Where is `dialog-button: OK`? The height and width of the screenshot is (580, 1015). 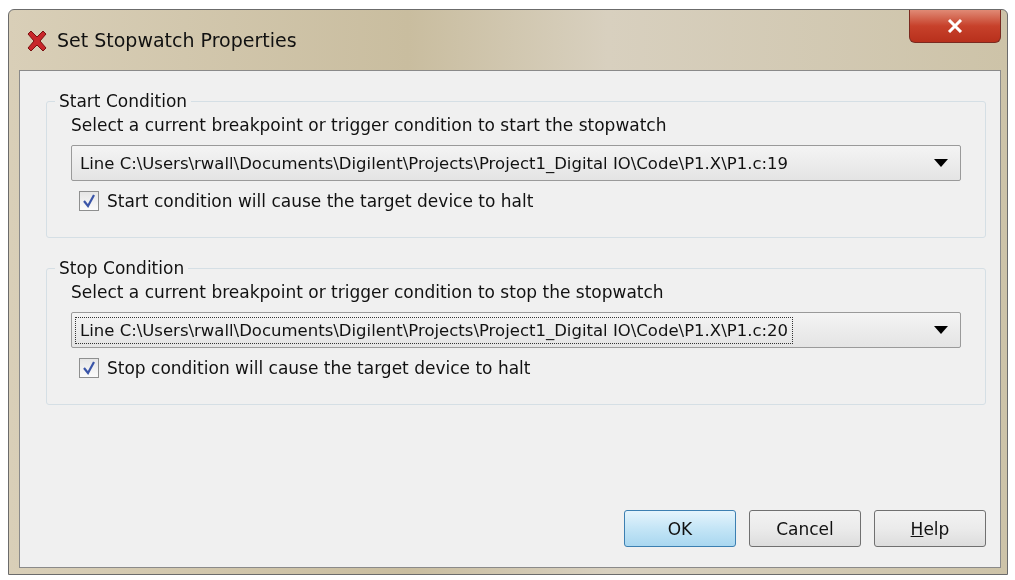 dialog-button: OK is located at coordinates (680, 528).